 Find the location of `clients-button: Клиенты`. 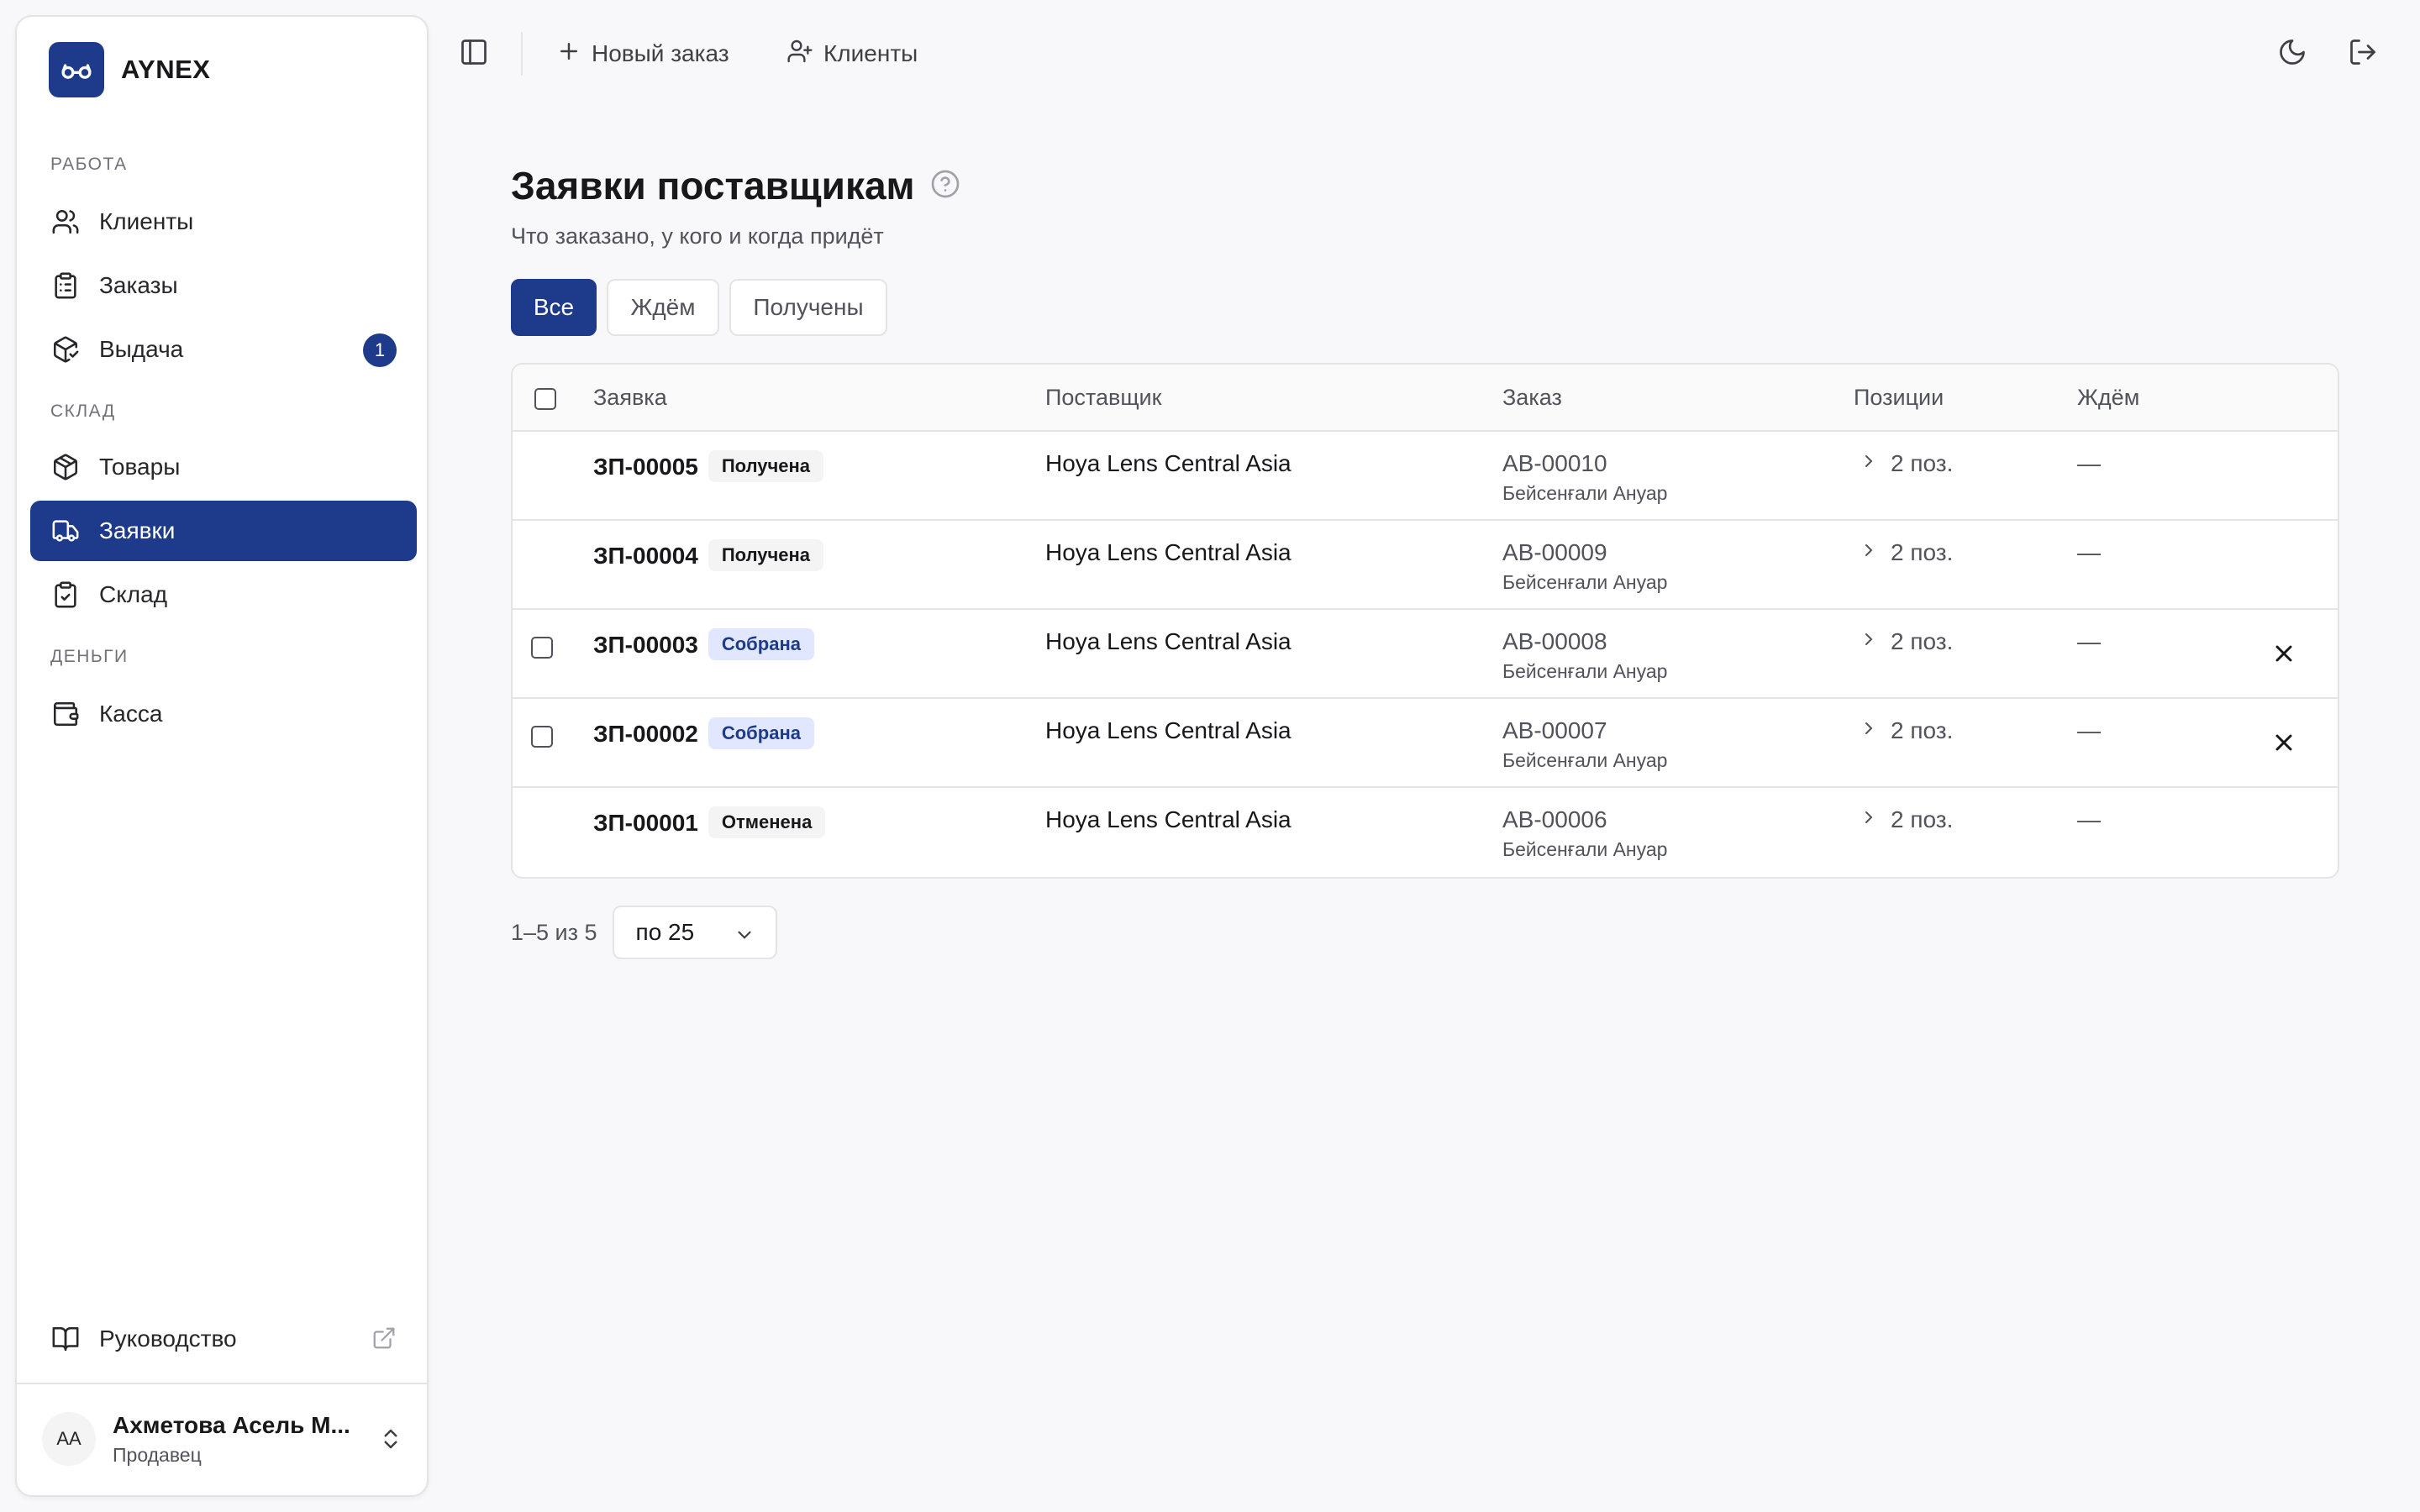

clients-button: Клиенты is located at coordinates (852, 54).